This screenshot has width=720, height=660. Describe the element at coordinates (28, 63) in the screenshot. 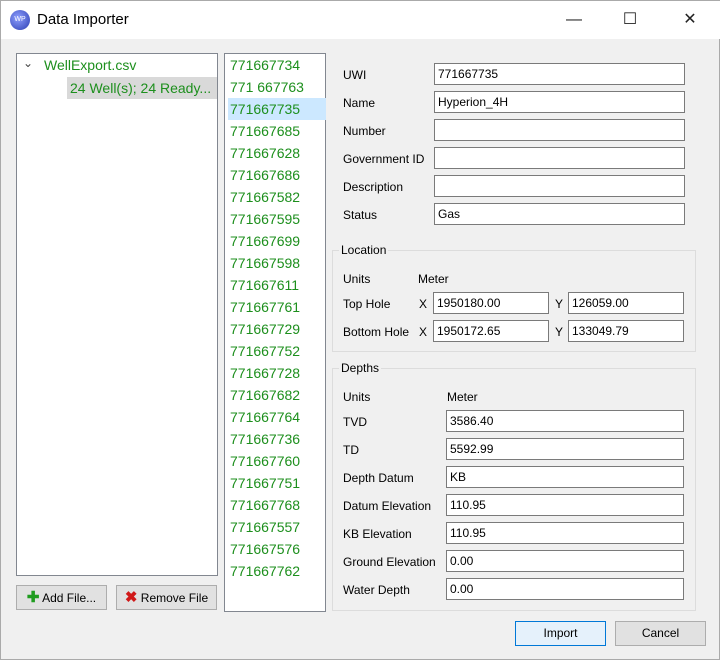

I see `chevron-down-icon: ⌄` at that location.